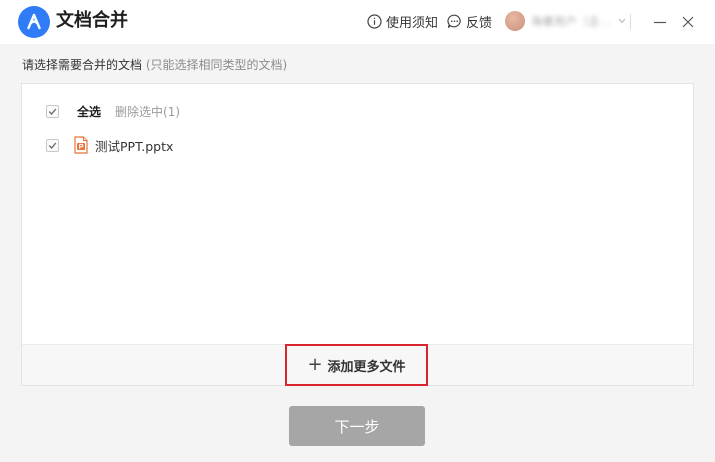 The height and width of the screenshot is (462, 715). I want to click on close-icon, so click(688, 22).